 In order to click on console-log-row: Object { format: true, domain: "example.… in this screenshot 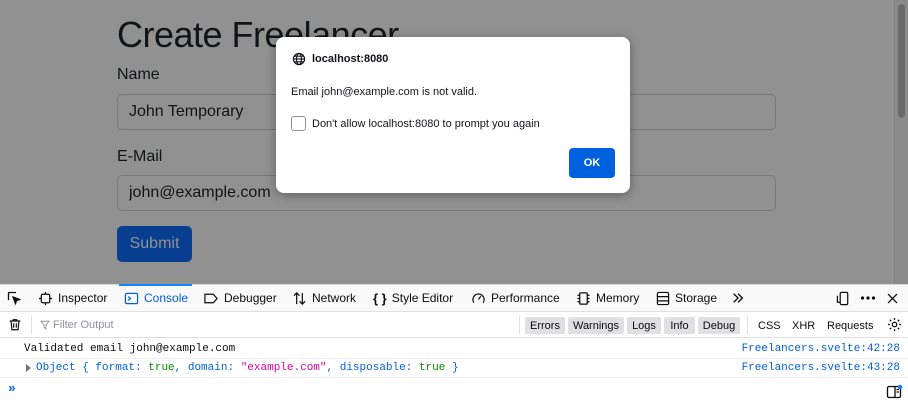, I will do `click(454, 368)`.